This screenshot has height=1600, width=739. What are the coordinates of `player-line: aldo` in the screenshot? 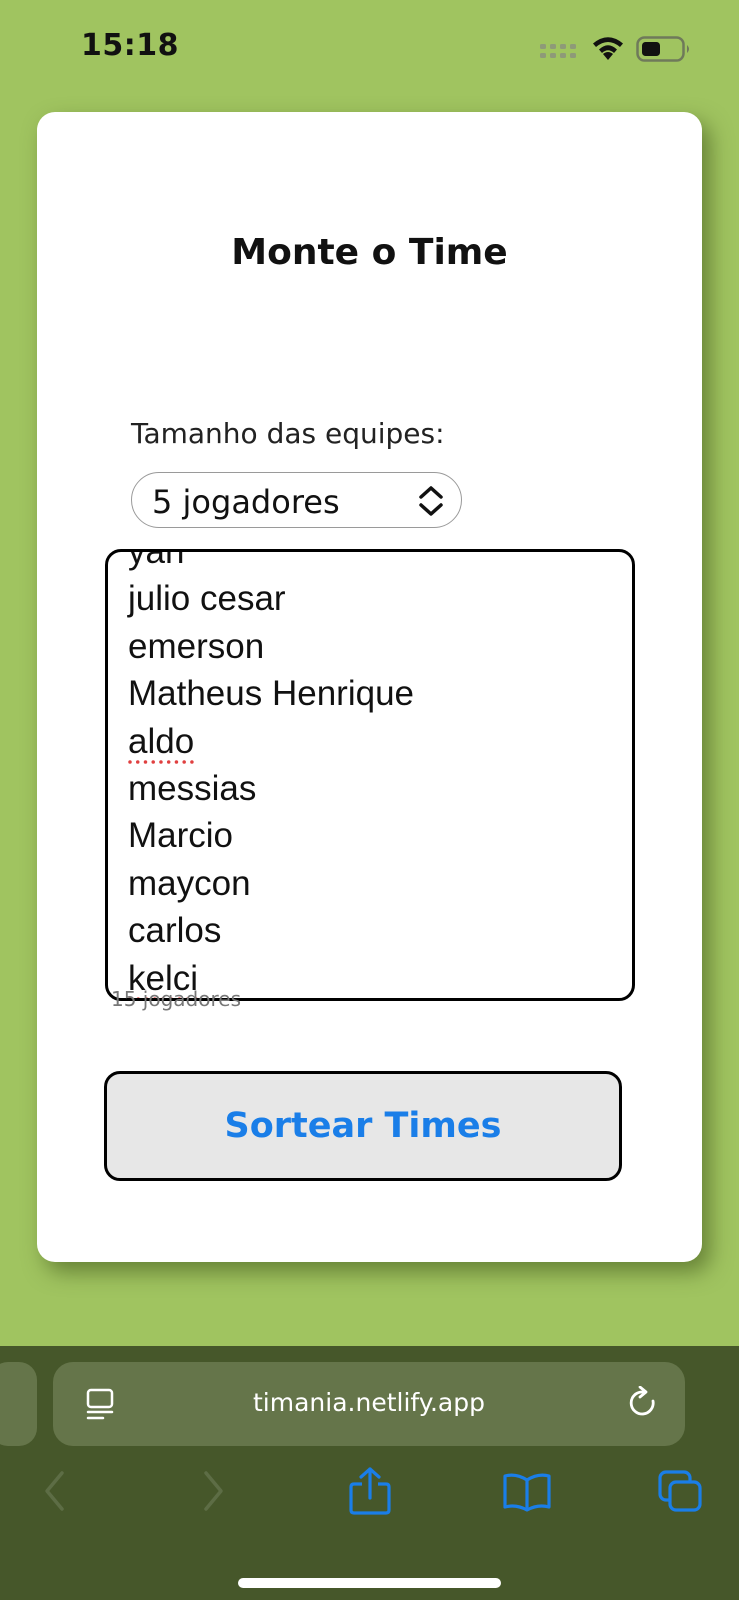 It's located at (161, 741).